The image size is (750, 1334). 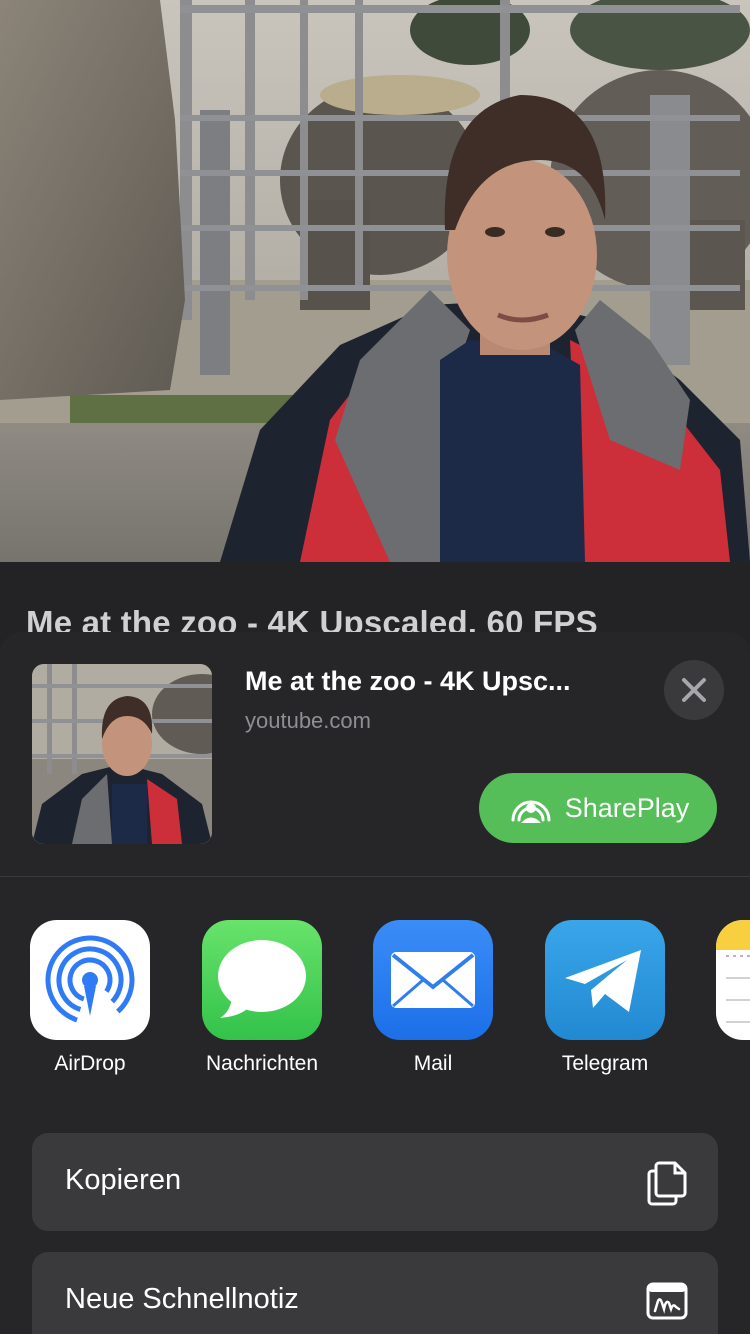 I want to click on action-quick-note-label: Neue Schnellnotiz, so click(x=182, y=1299).